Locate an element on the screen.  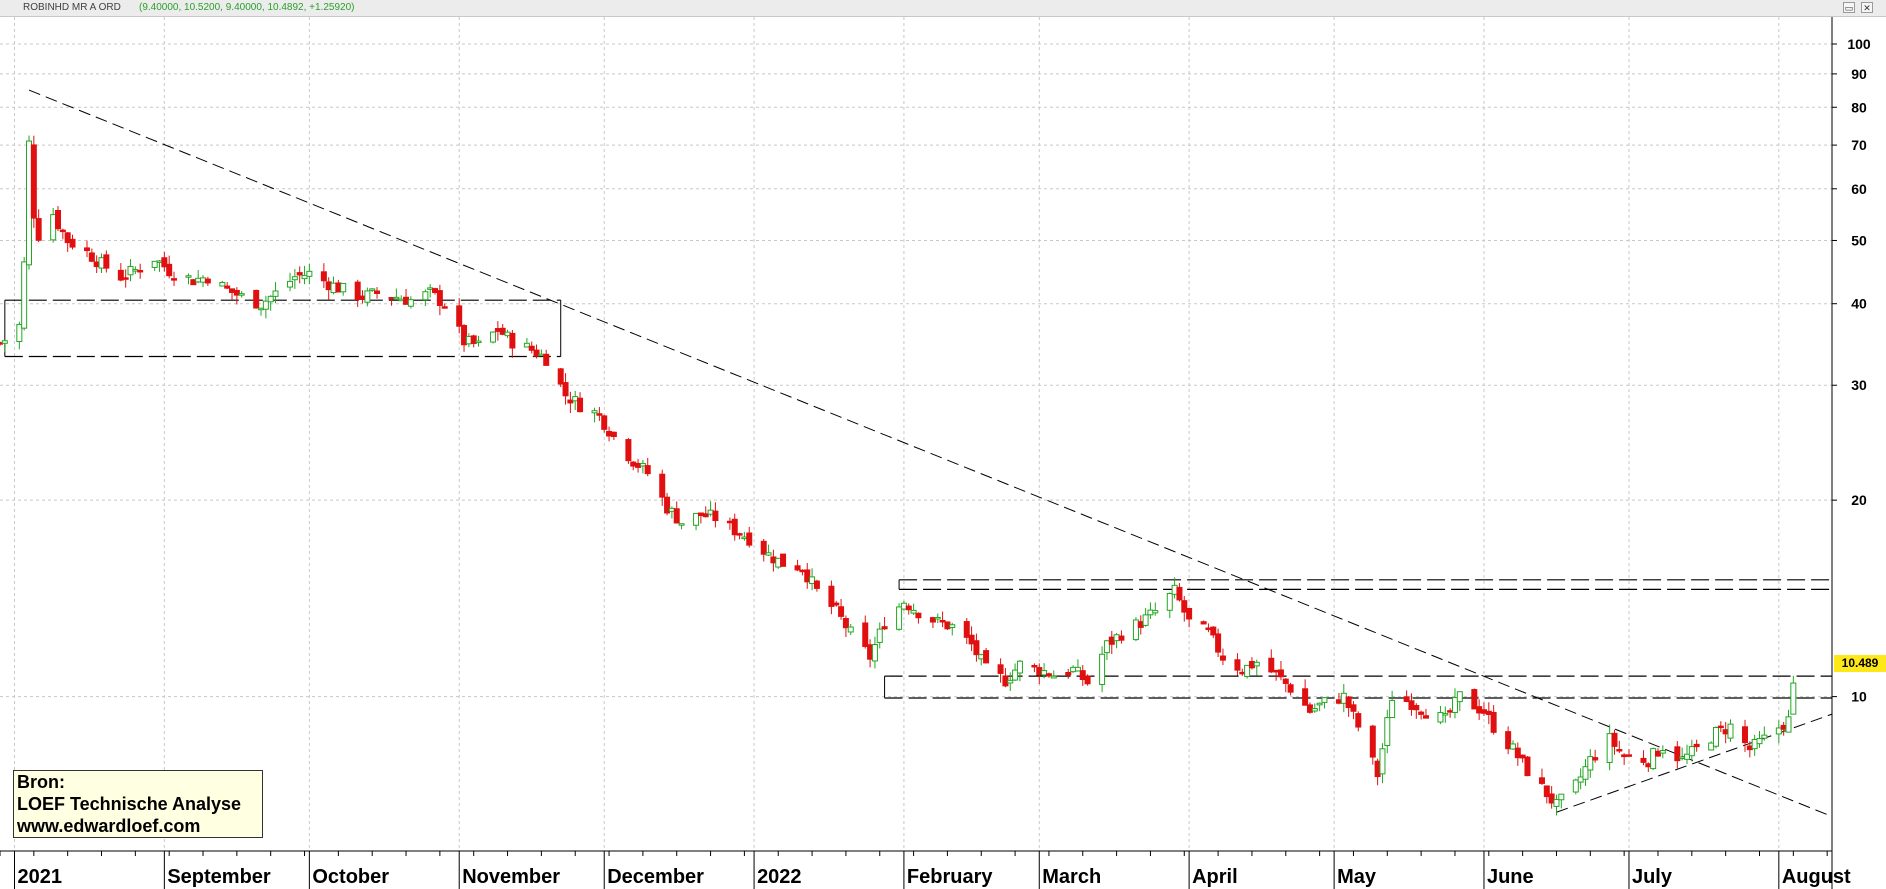
y-tick-label: 20 is located at coordinates (1859, 500).